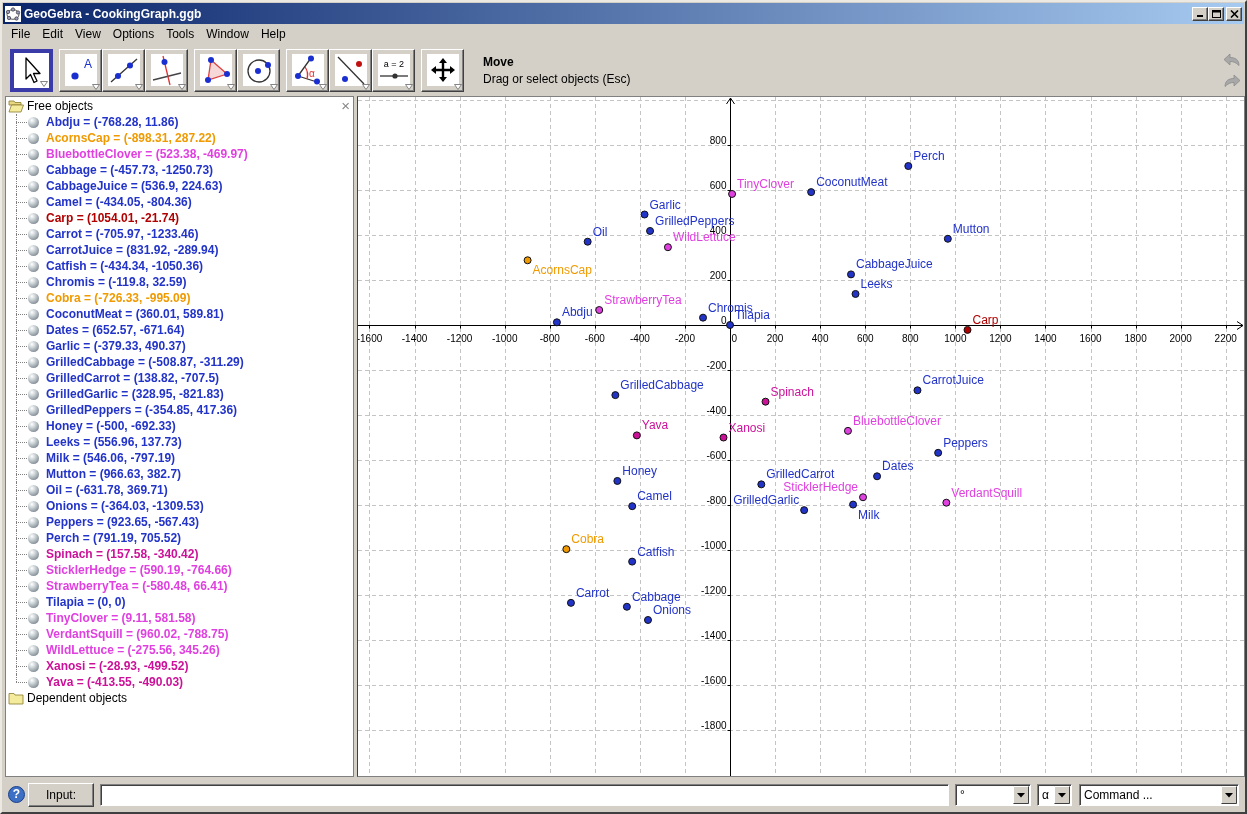 The image size is (1247, 814). I want to click on object-label: GrilledGarlic = (328.95, -821.83), so click(135, 394).